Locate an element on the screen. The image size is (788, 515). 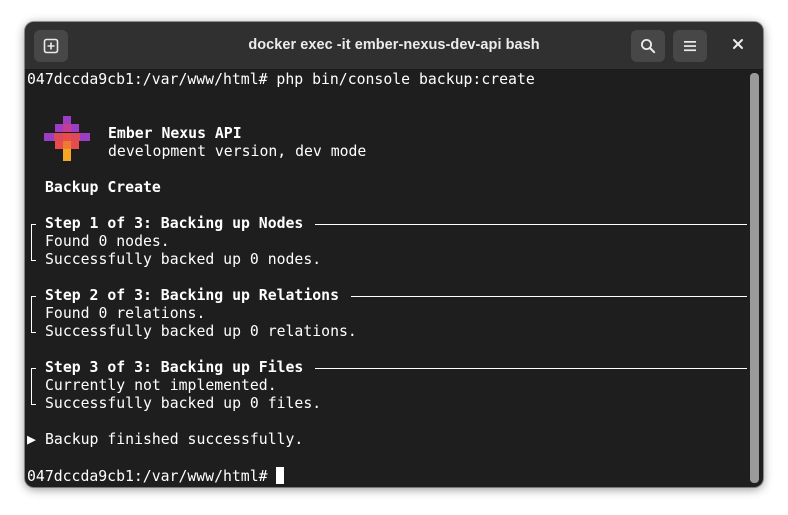
title-bar: docker exec -it ember-nexus-dev-api bash is located at coordinates (394, 46).